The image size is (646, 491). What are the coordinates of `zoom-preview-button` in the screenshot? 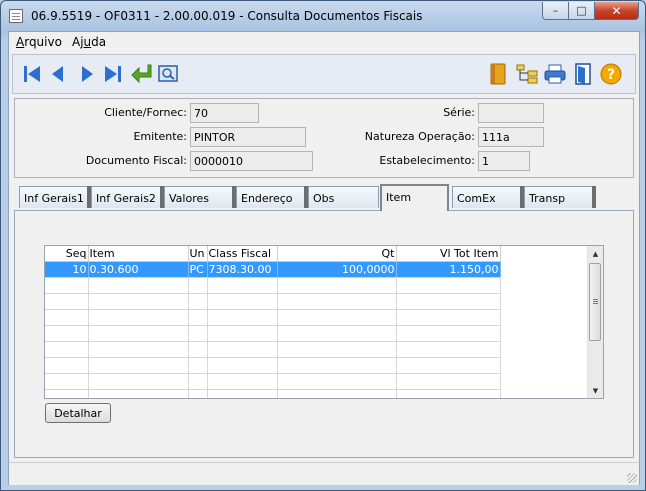 It's located at (168, 74).